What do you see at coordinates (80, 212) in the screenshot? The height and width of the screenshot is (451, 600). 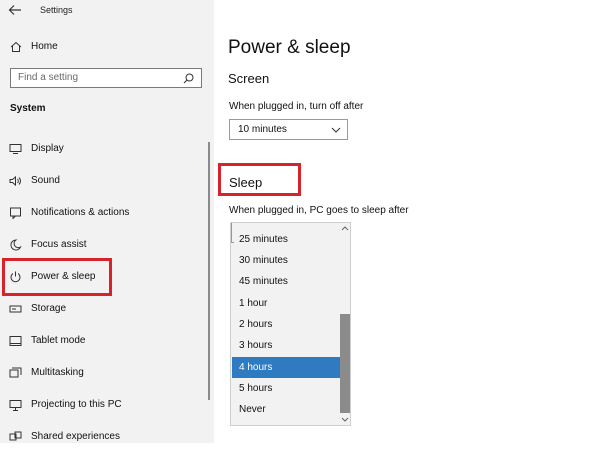 I see `sidebar-item-label: Notifications & actions` at bounding box center [80, 212].